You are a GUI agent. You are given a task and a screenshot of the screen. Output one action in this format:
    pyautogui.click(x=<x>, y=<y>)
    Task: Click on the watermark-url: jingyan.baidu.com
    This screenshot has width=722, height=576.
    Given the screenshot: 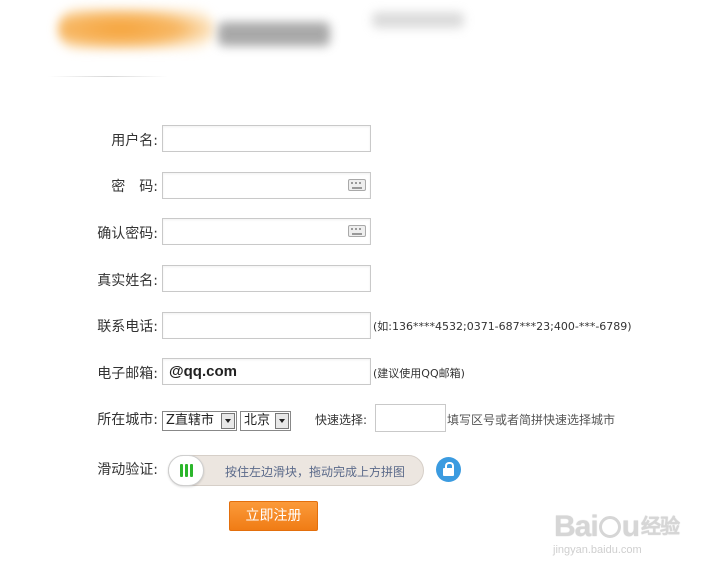 What is the action you would take?
    pyautogui.click(x=597, y=550)
    